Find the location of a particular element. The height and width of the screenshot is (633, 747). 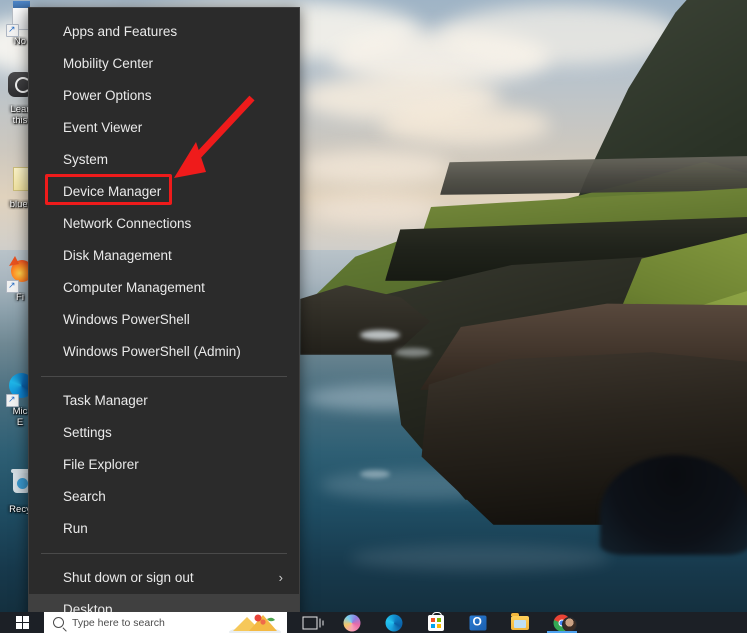

start-button is located at coordinates (22, 622).